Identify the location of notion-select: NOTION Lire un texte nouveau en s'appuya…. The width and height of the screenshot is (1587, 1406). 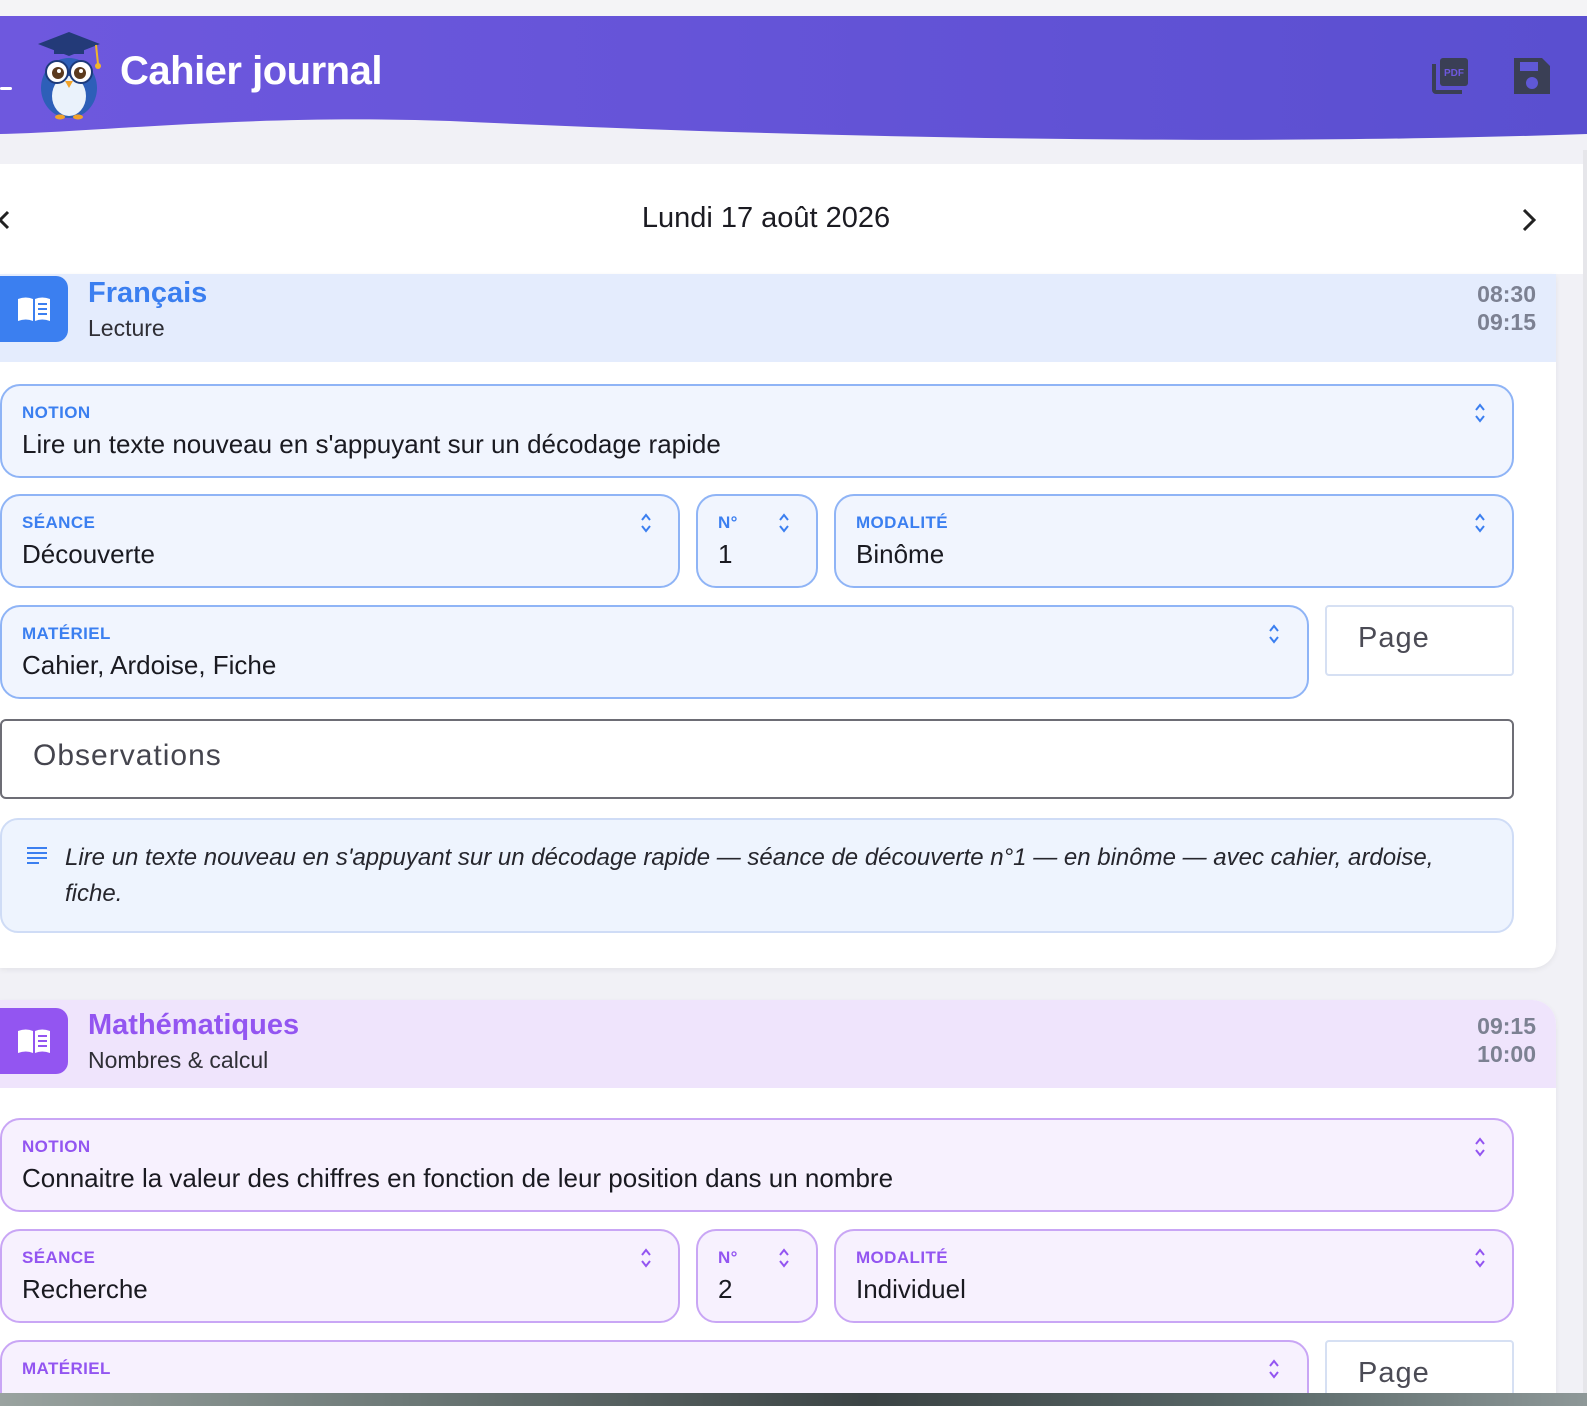
(757, 431).